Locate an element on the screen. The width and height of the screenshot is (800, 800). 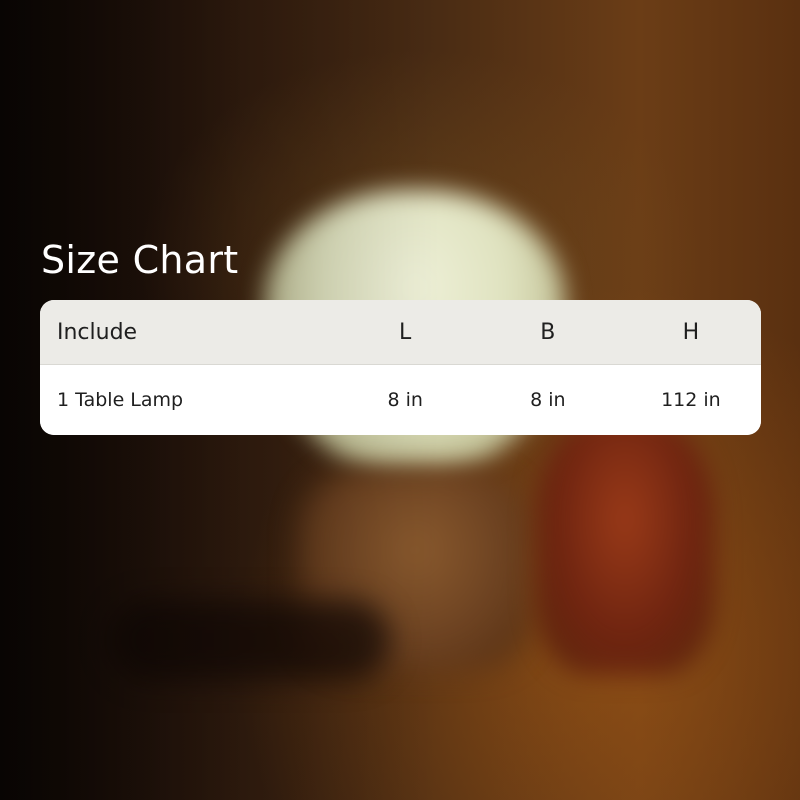
header-length: L is located at coordinates (405, 332).